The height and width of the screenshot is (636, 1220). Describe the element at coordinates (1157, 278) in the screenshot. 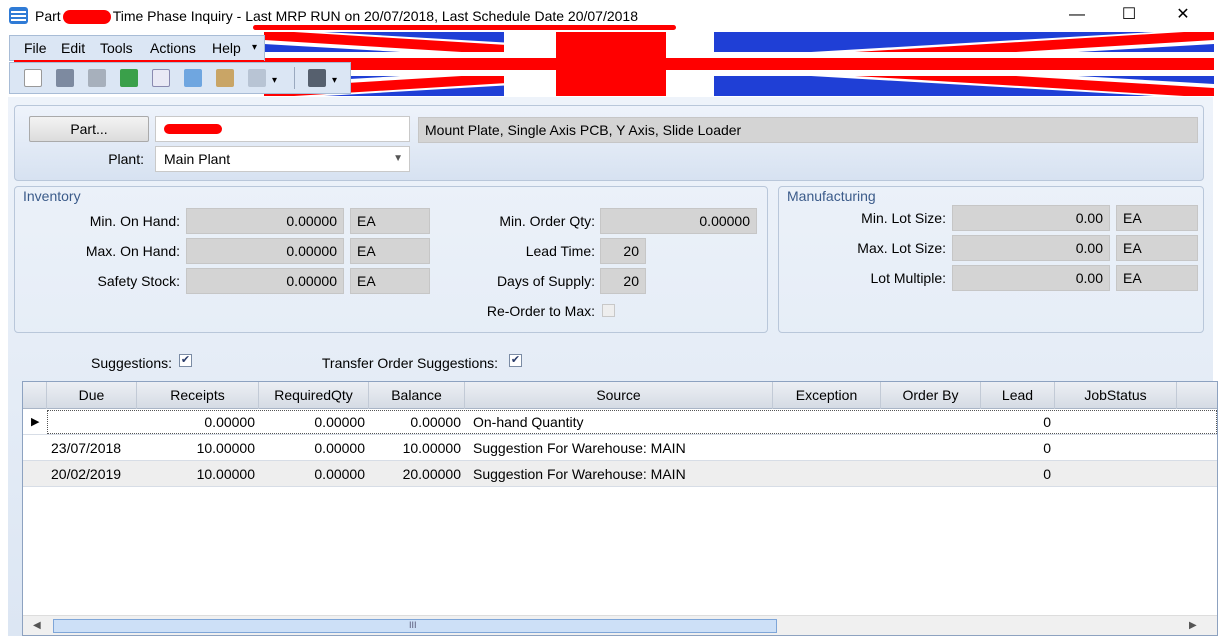

I see `lot-multiple-uom: EA` at that location.